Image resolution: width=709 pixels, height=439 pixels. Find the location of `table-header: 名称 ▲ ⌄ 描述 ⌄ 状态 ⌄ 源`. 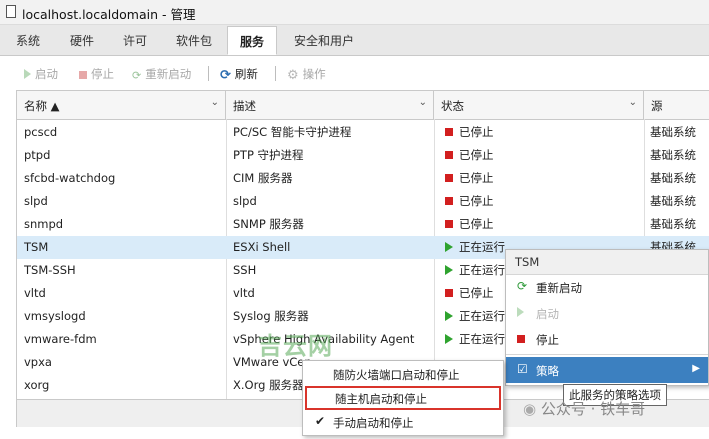

table-header: 名称 ▲ ⌄ 描述 ⌄ 状态 ⌄ 源 is located at coordinates (363, 105).